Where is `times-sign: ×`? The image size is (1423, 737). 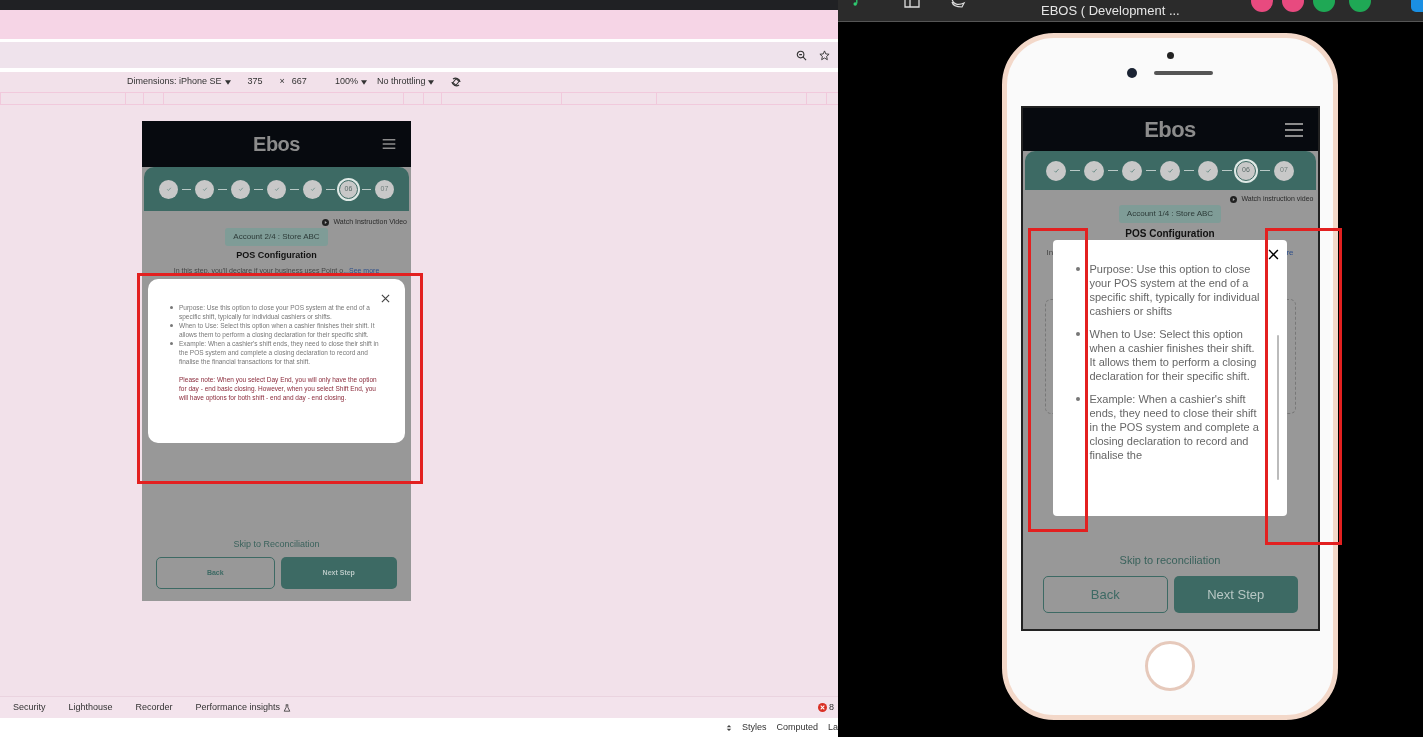 times-sign: × is located at coordinates (282, 82).